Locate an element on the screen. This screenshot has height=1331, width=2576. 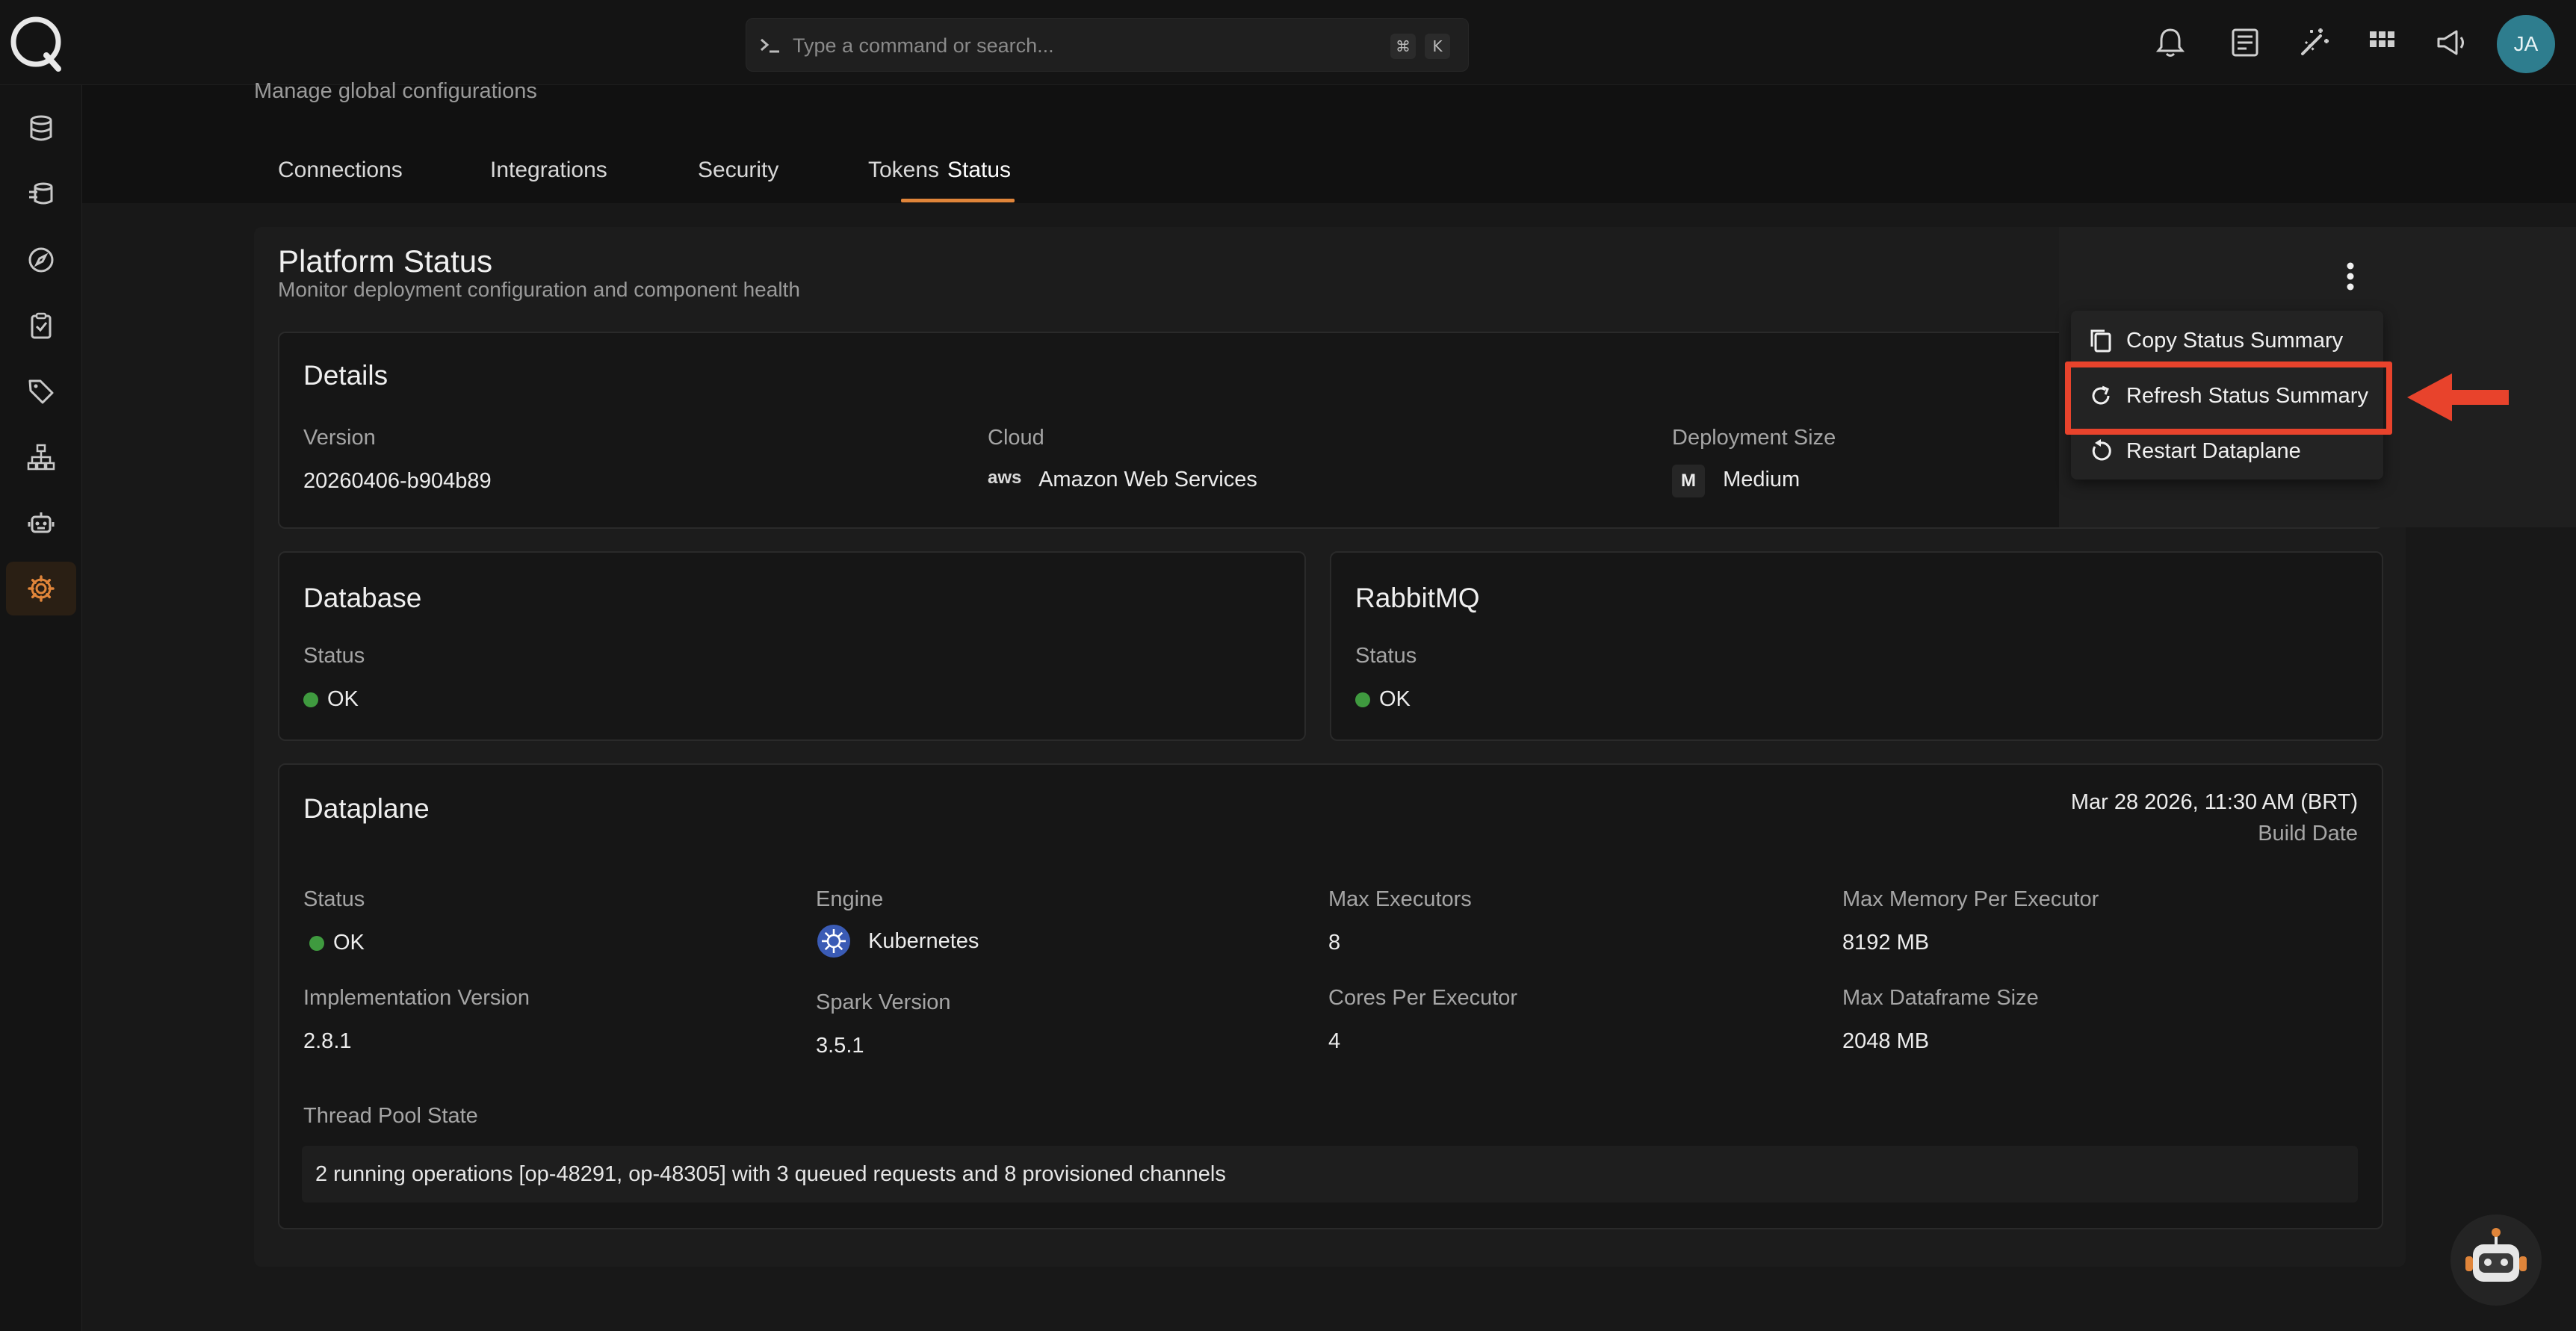
sidebar is located at coordinates (41, 708).